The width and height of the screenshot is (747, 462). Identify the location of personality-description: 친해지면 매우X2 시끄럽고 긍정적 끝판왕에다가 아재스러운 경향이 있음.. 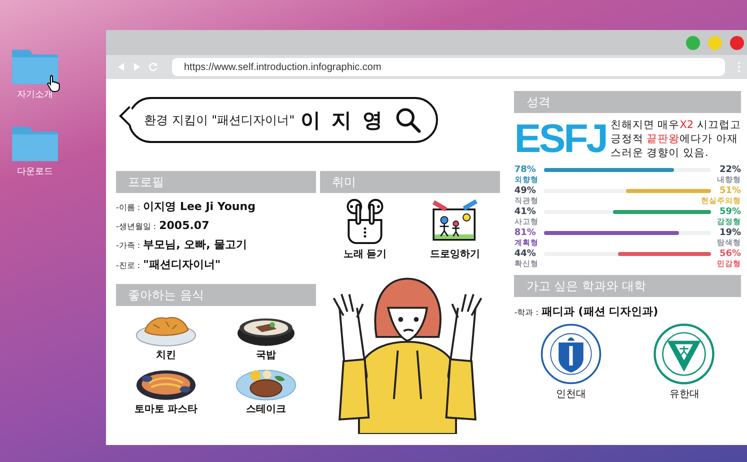
(675, 139).